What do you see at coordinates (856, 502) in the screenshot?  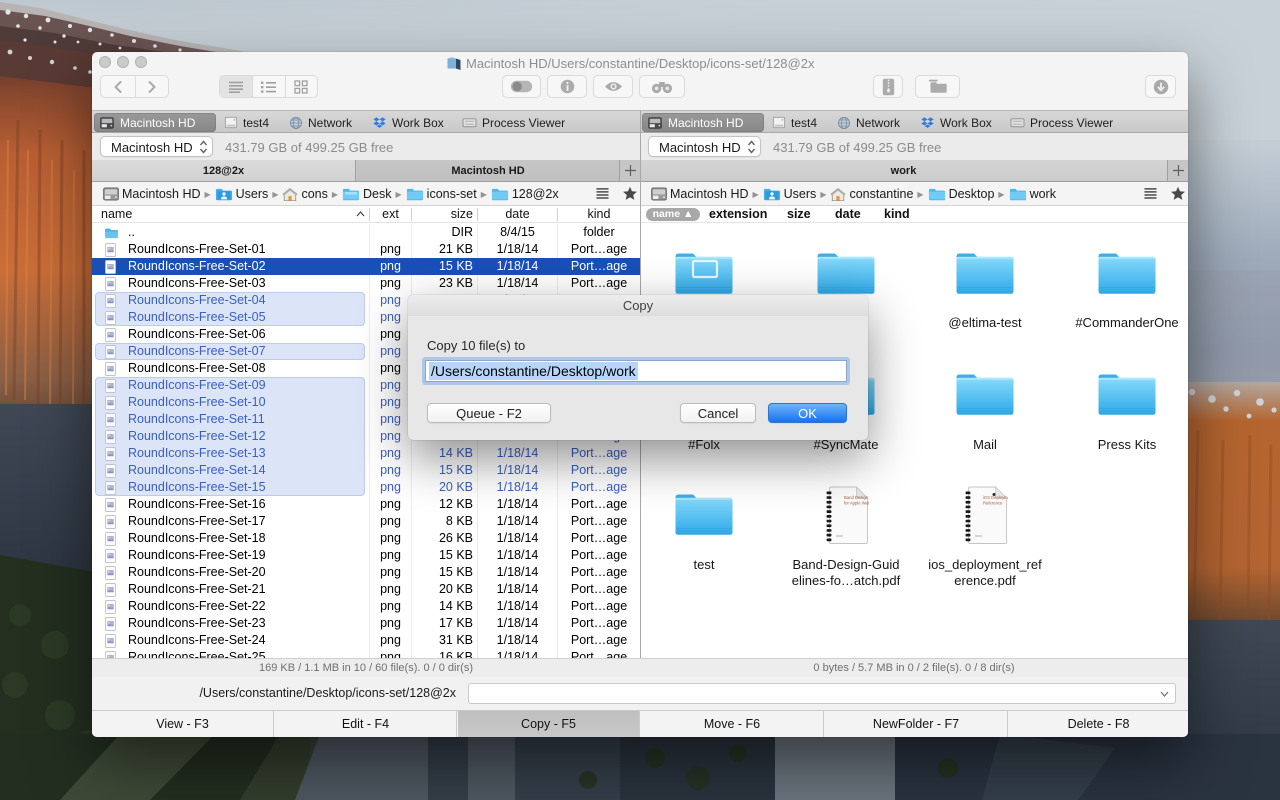 I see `svg-text: for Apple Watch` at bounding box center [856, 502].